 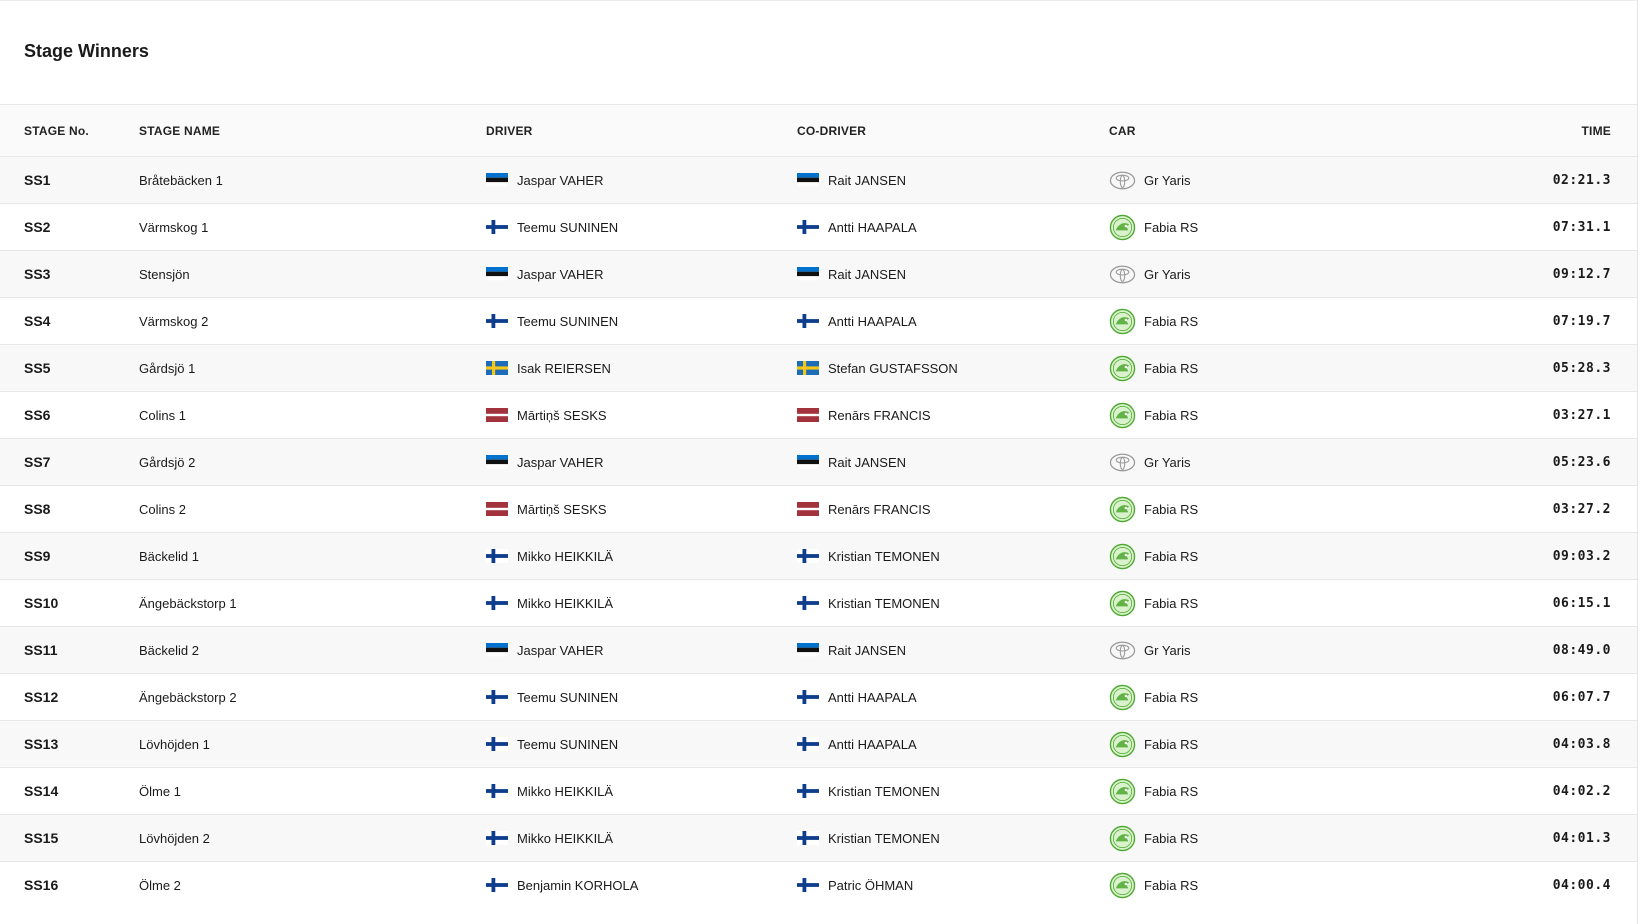 I want to click on stage-name: Värmskog 2, so click(x=174, y=321).